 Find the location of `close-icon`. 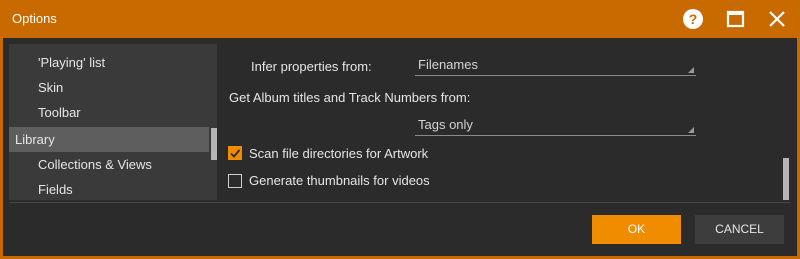

close-icon is located at coordinates (777, 19).